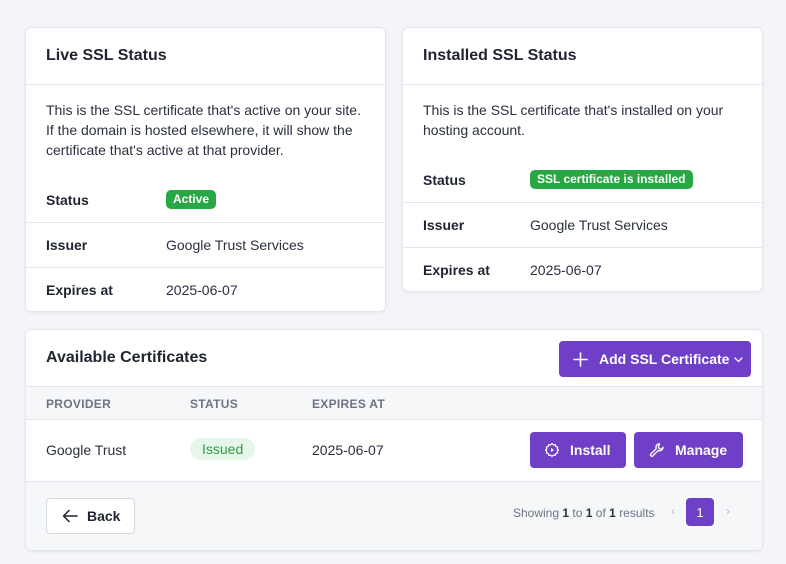 The height and width of the screenshot is (564, 786). I want to click on certificates-table-header: PROVIDER STATUS EXPIRES AT, so click(394, 403).